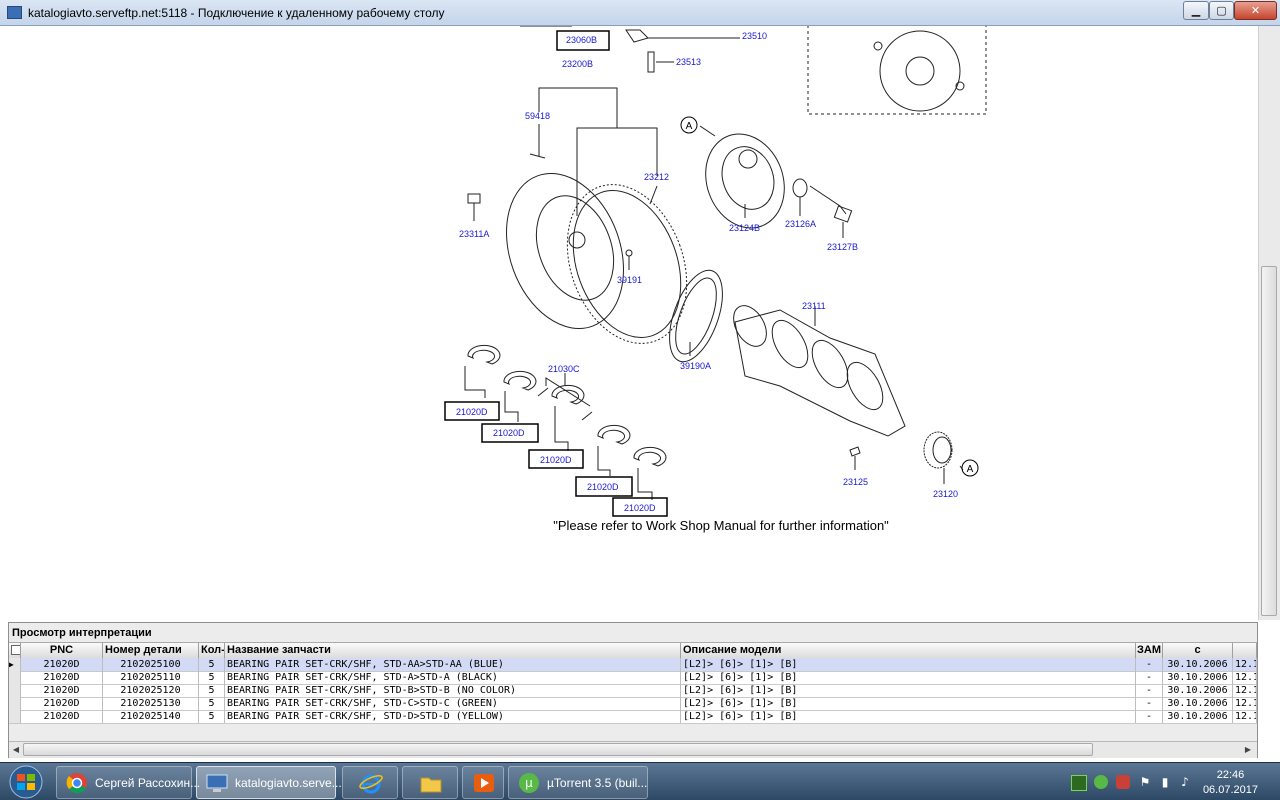 The width and height of the screenshot is (1280, 800). Describe the element at coordinates (629, 280) in the screenshot. I see `part-label-39191: 39191` at that location.